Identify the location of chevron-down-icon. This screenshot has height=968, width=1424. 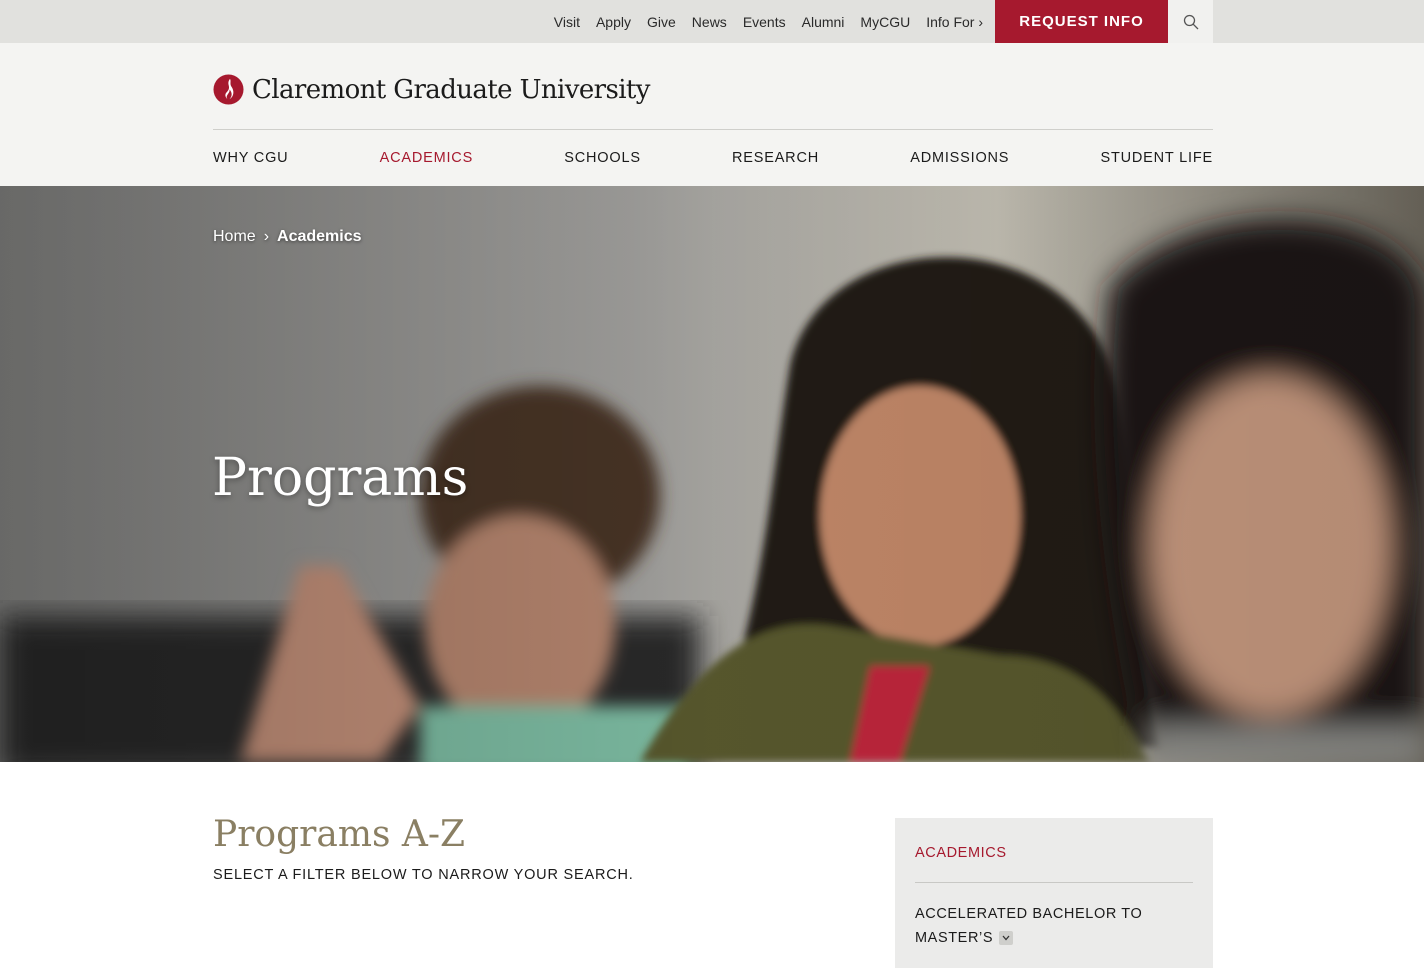
(1006, 938).